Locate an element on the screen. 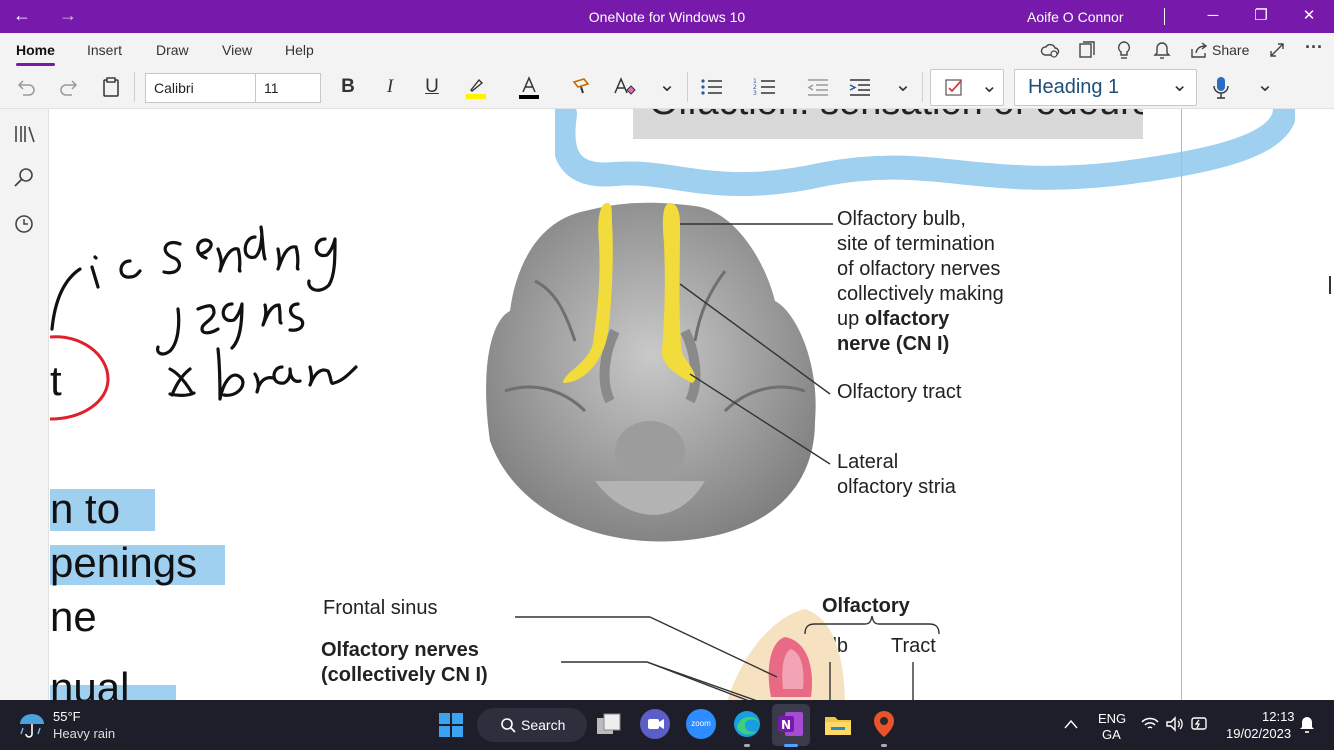  tag-dropdown-icon: ⌄ is located at coordinates (989, 86).